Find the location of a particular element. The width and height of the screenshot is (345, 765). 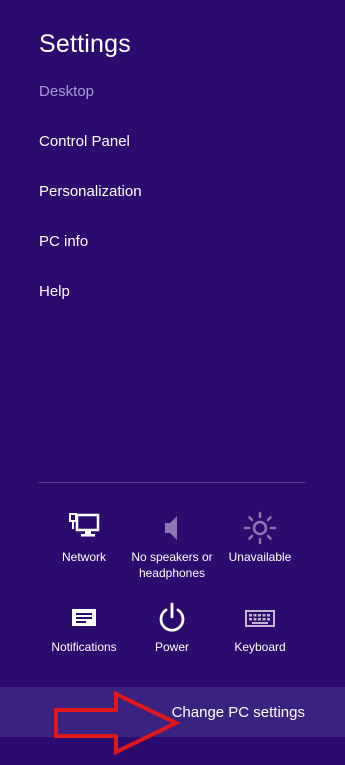

keyboard-icon is located at coordinates (260, 618).